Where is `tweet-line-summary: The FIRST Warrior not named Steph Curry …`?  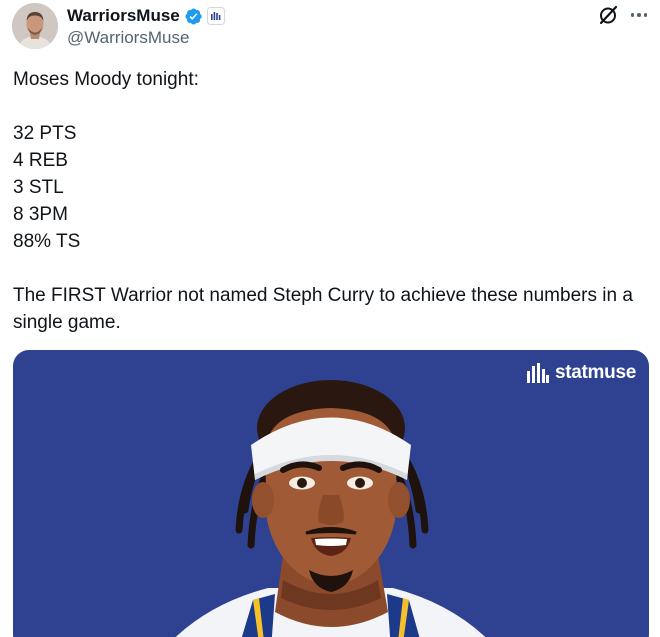
tweet-line-summary: The FIRST Warrior not named Steph Curry … is located at coordinates (323, 309).